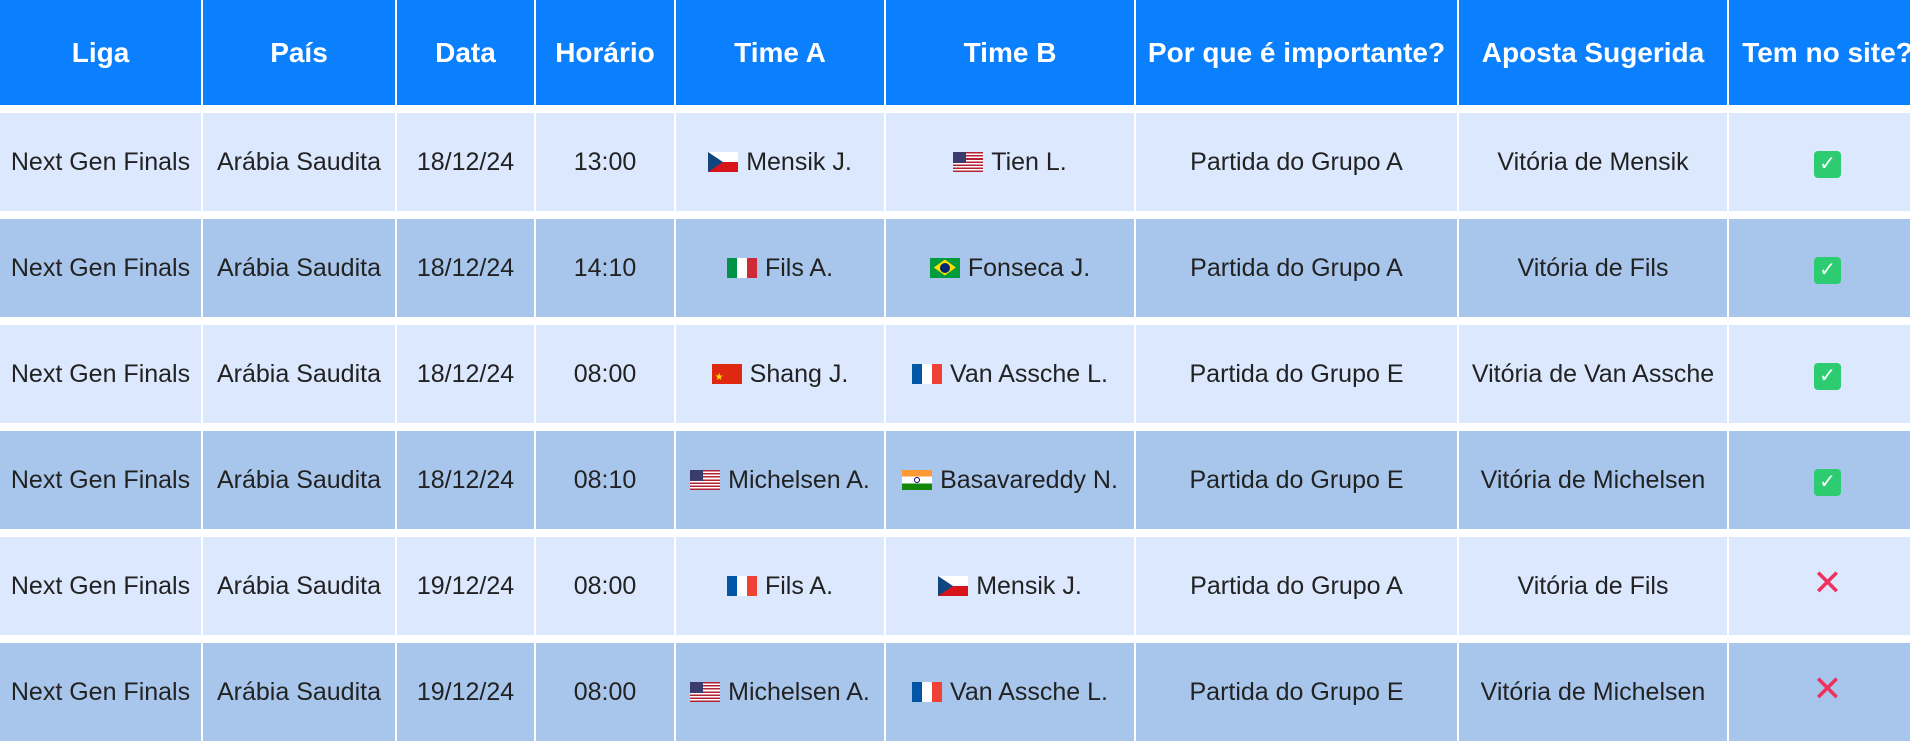  I want to click on player-name: Basavareddy N., so click(1029, 479).